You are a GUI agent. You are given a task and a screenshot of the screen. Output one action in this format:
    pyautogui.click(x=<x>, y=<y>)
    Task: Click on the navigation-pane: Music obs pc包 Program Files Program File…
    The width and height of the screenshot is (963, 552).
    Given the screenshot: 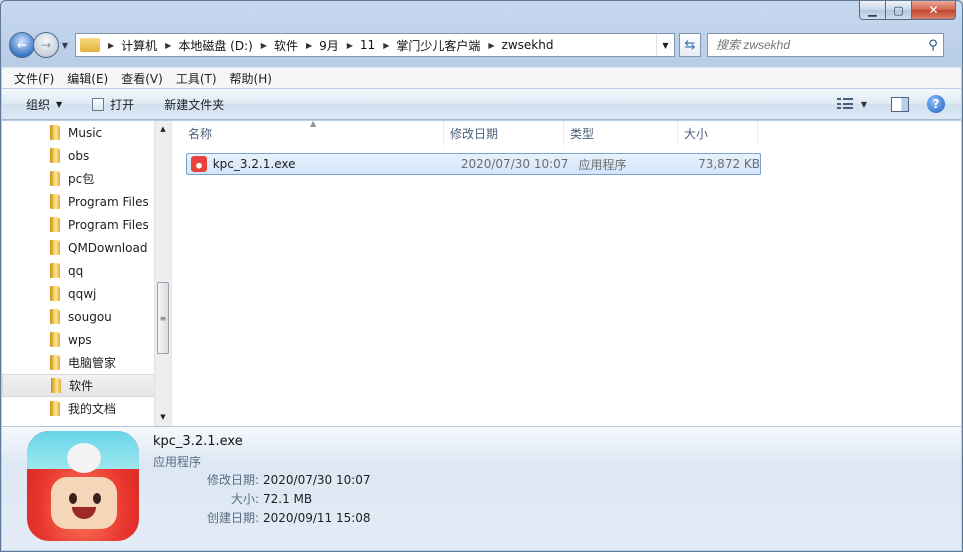 What is the action you would take?
    pyautogui.click(x=87, y=273)
    